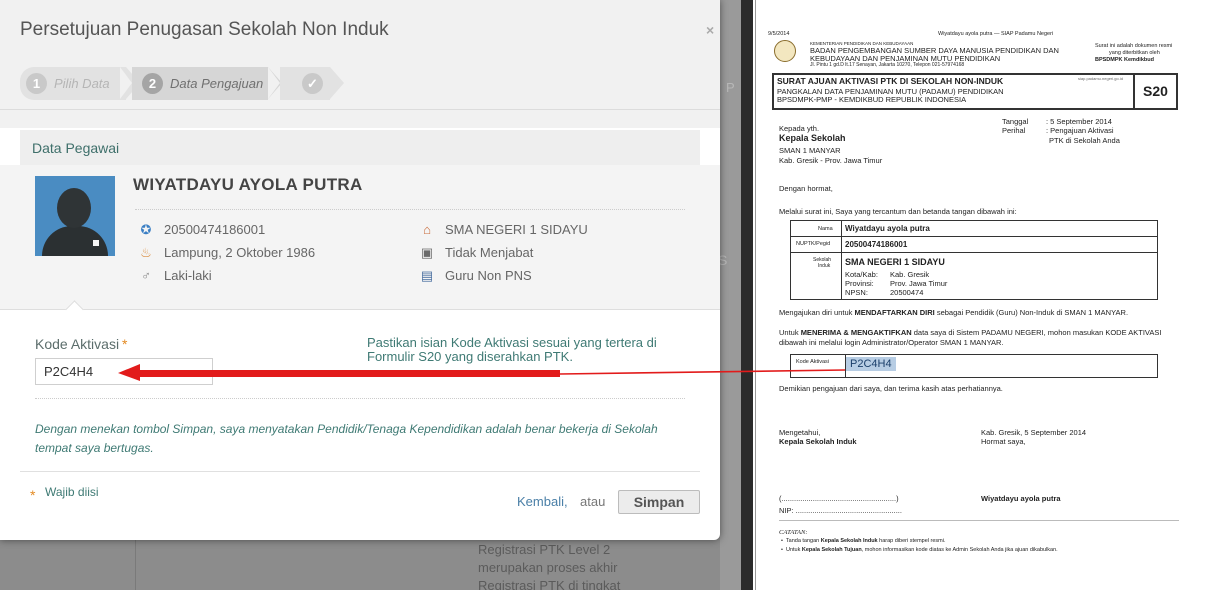  What do you see at coordinates (339, 372) in the screenshot?
I see `arrow-shaft` at bounding box center [339, 372].